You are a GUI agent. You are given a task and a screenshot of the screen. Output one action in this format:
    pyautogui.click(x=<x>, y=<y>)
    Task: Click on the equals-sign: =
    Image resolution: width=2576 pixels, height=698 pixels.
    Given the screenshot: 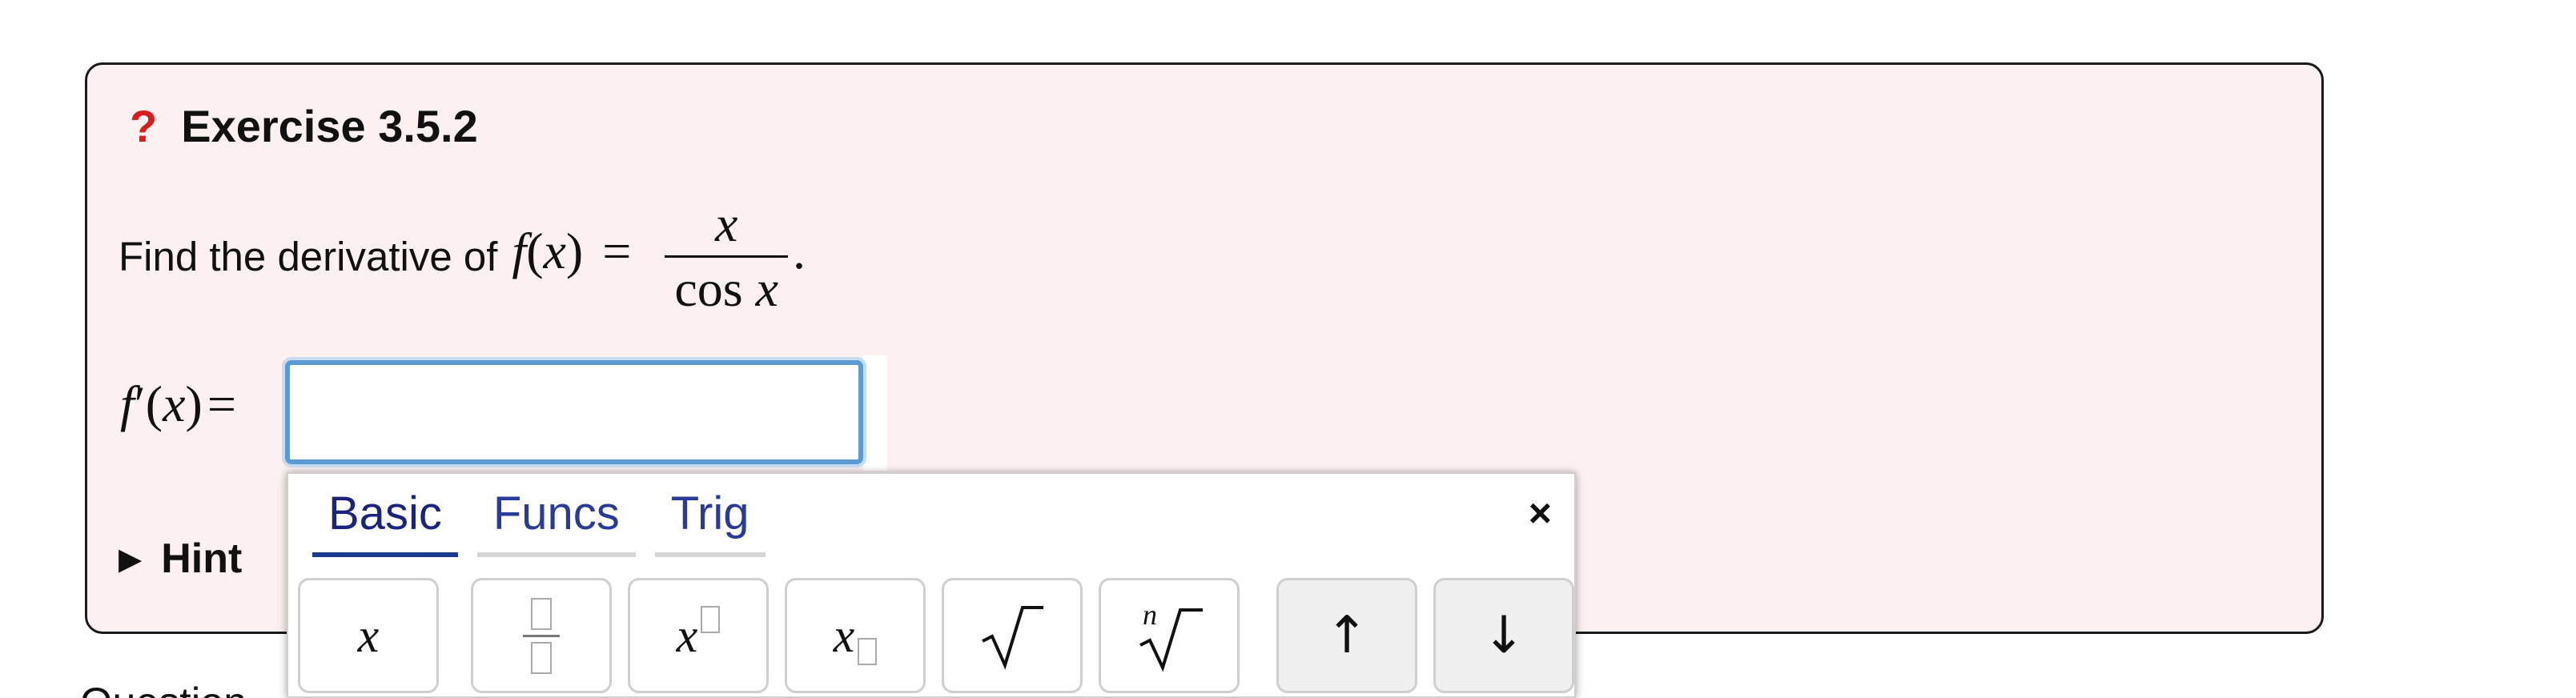 What is the action you would take?
    pyautogui.click(x=617, y=250)
    